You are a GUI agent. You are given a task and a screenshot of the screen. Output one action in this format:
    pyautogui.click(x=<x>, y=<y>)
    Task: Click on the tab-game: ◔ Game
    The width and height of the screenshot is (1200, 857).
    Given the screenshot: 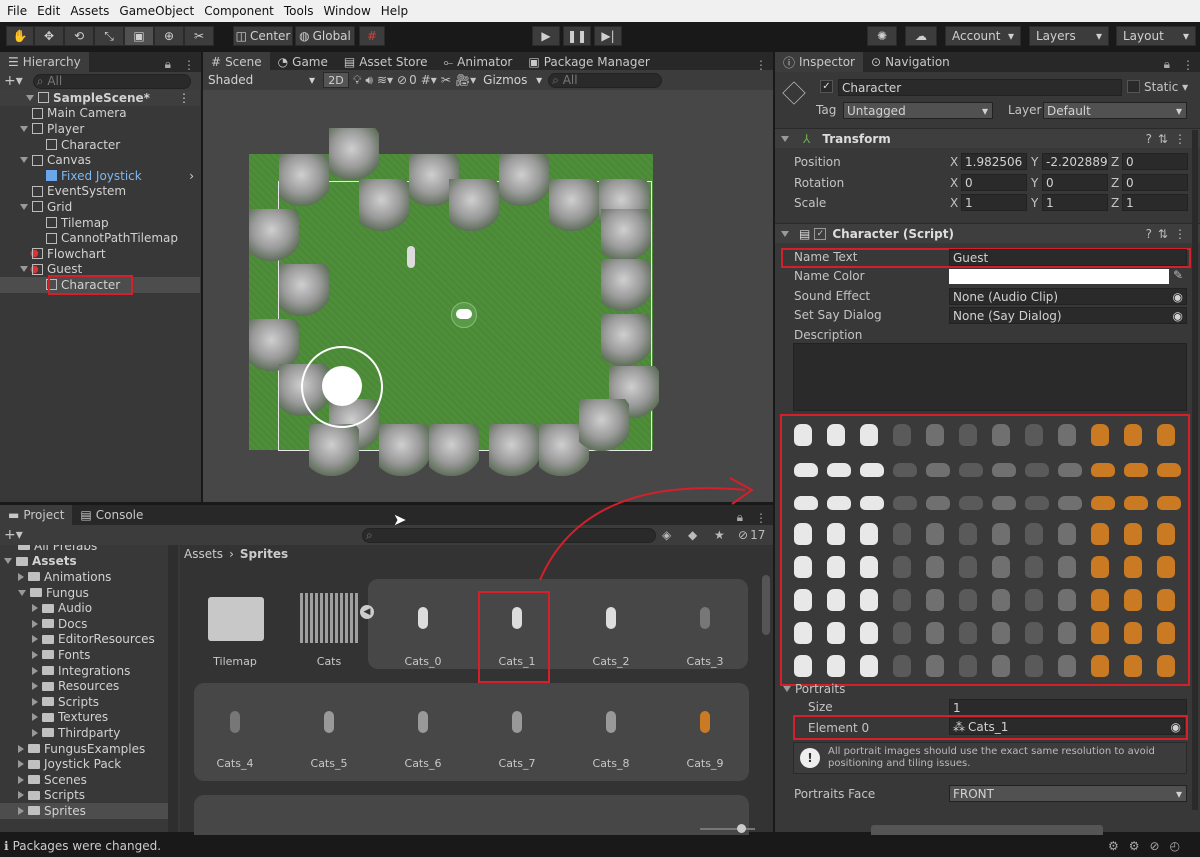 What is the action you would take?
    pyautogui.click(x=303, y=62)
    